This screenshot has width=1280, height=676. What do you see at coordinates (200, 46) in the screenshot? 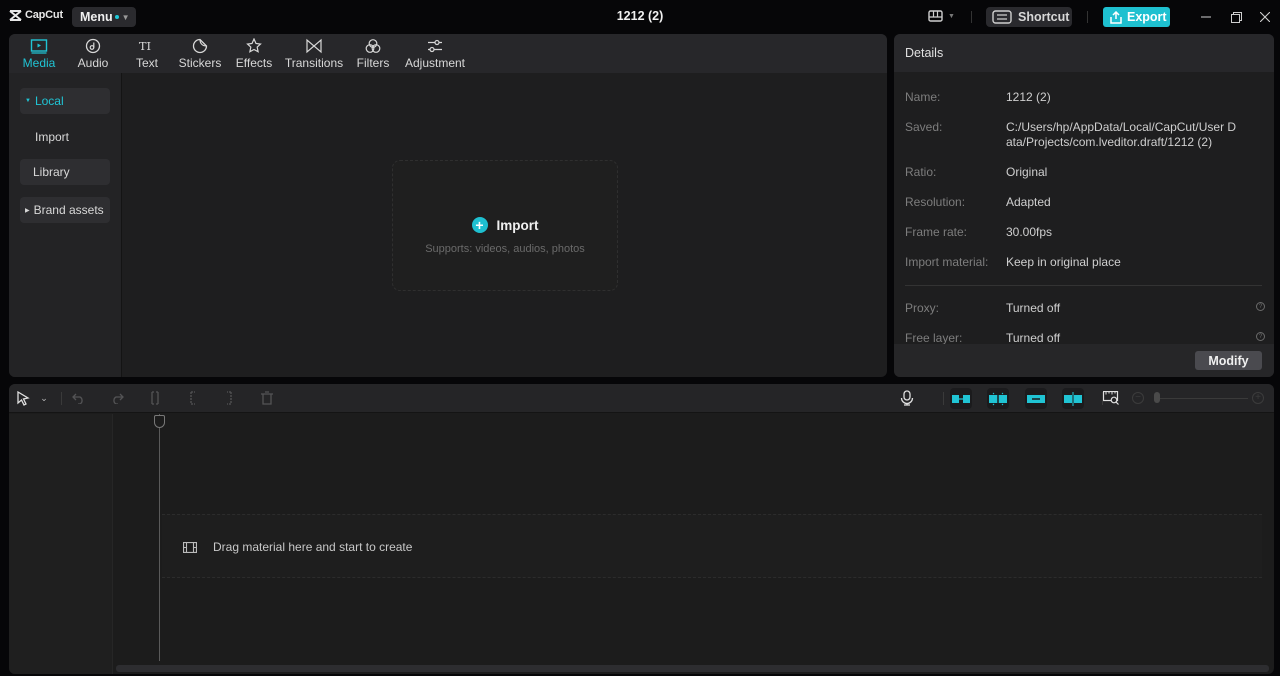
I see `stickers-icon` at bounding box center [200, 46].